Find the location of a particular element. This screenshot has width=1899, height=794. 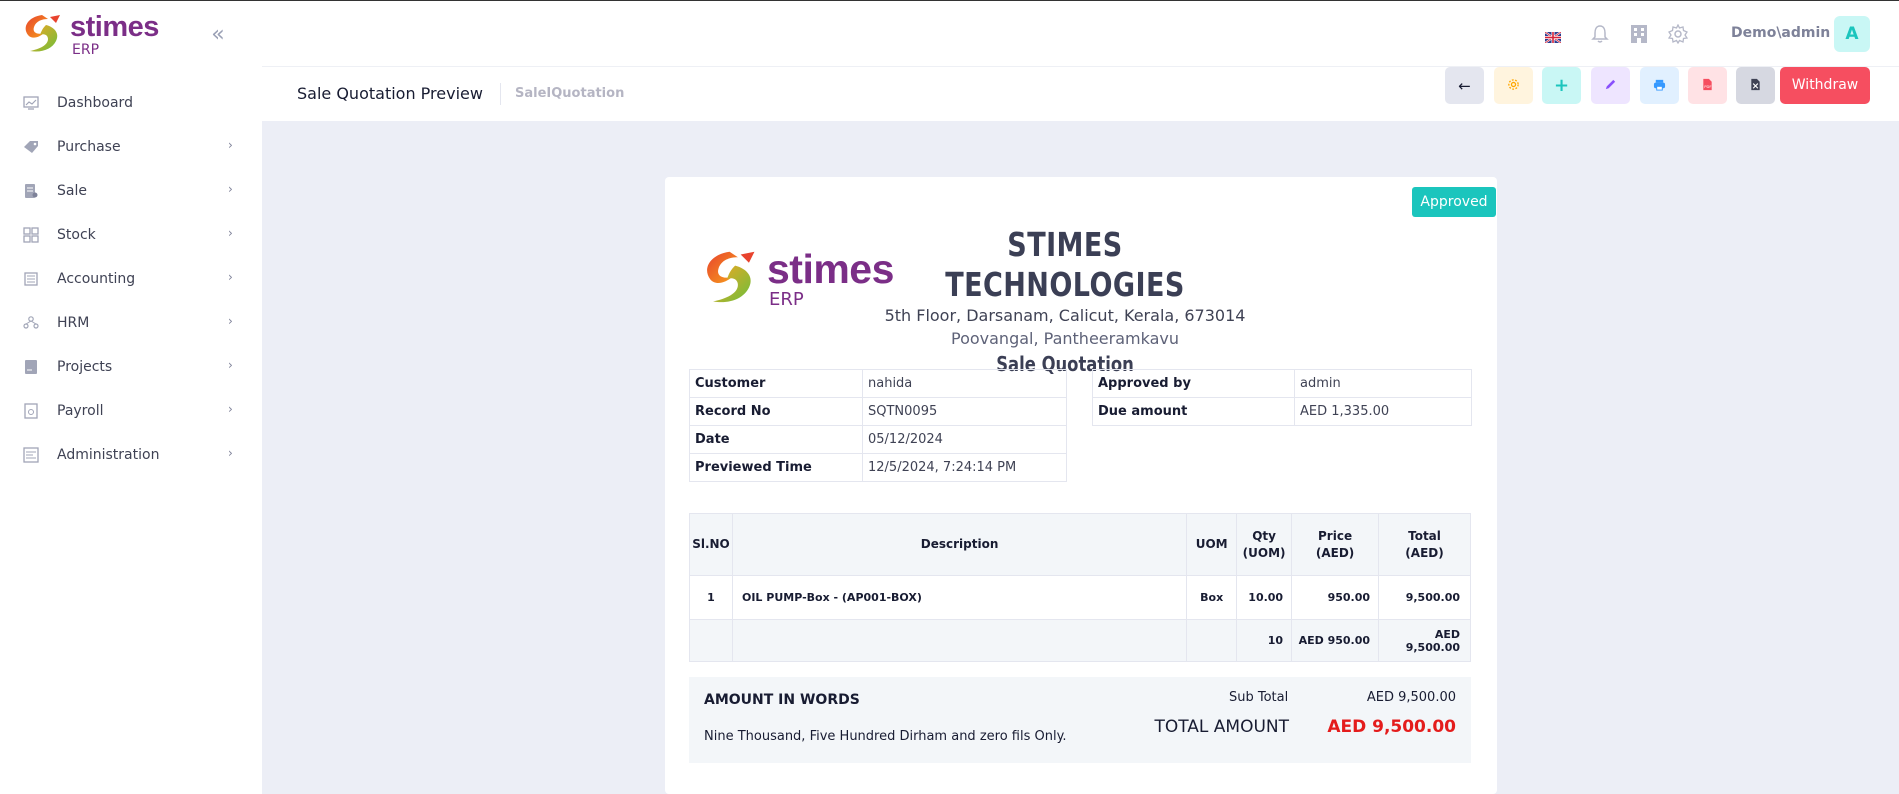

pdf-button: PDF is located at coordinates (1707, 85).